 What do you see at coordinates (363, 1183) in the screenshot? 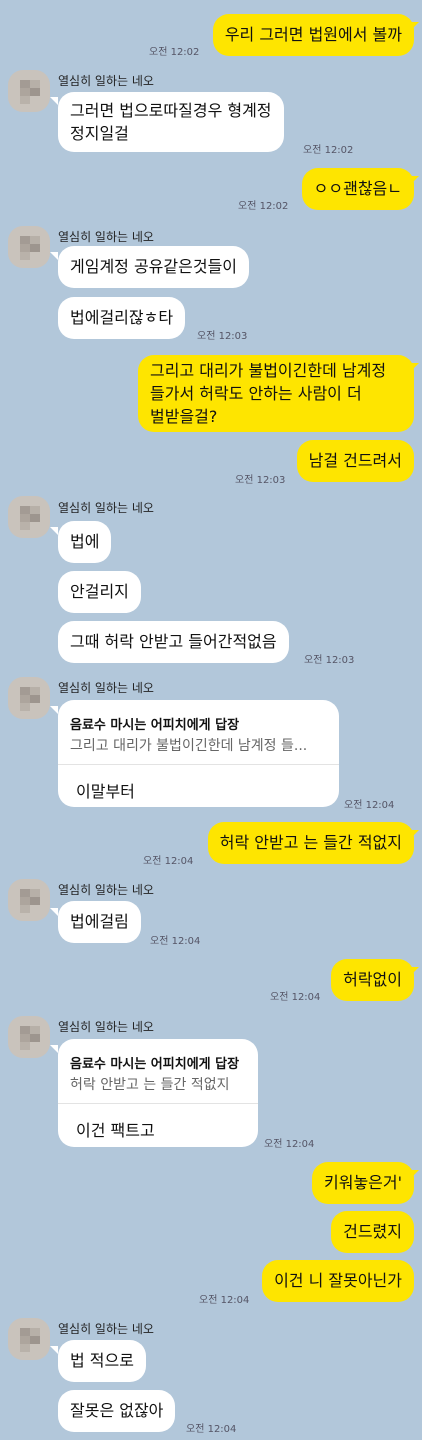
I see `my-message: 키워놓은거'` at bounding box center [363, 1183].